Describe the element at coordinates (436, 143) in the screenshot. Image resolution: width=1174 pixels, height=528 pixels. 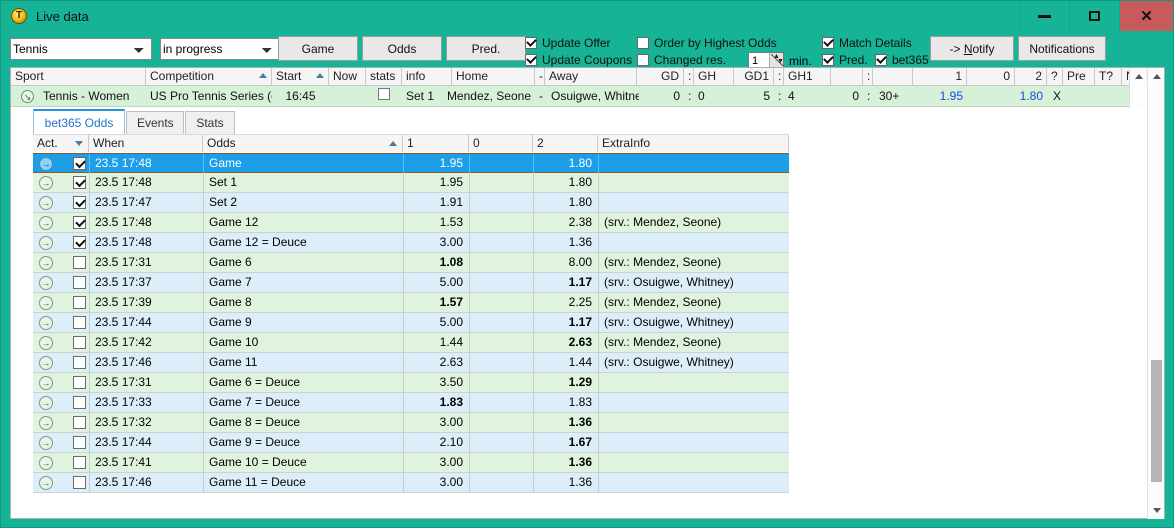
I see `odds-col-1: 1` at that location.